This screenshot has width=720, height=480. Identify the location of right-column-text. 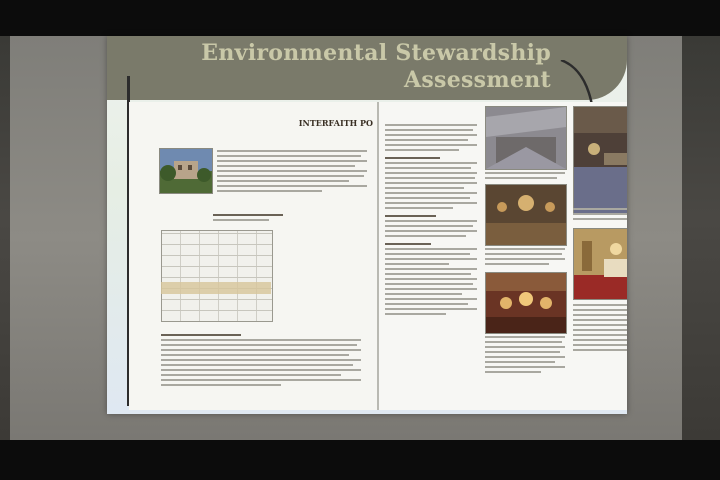
(431, 221).